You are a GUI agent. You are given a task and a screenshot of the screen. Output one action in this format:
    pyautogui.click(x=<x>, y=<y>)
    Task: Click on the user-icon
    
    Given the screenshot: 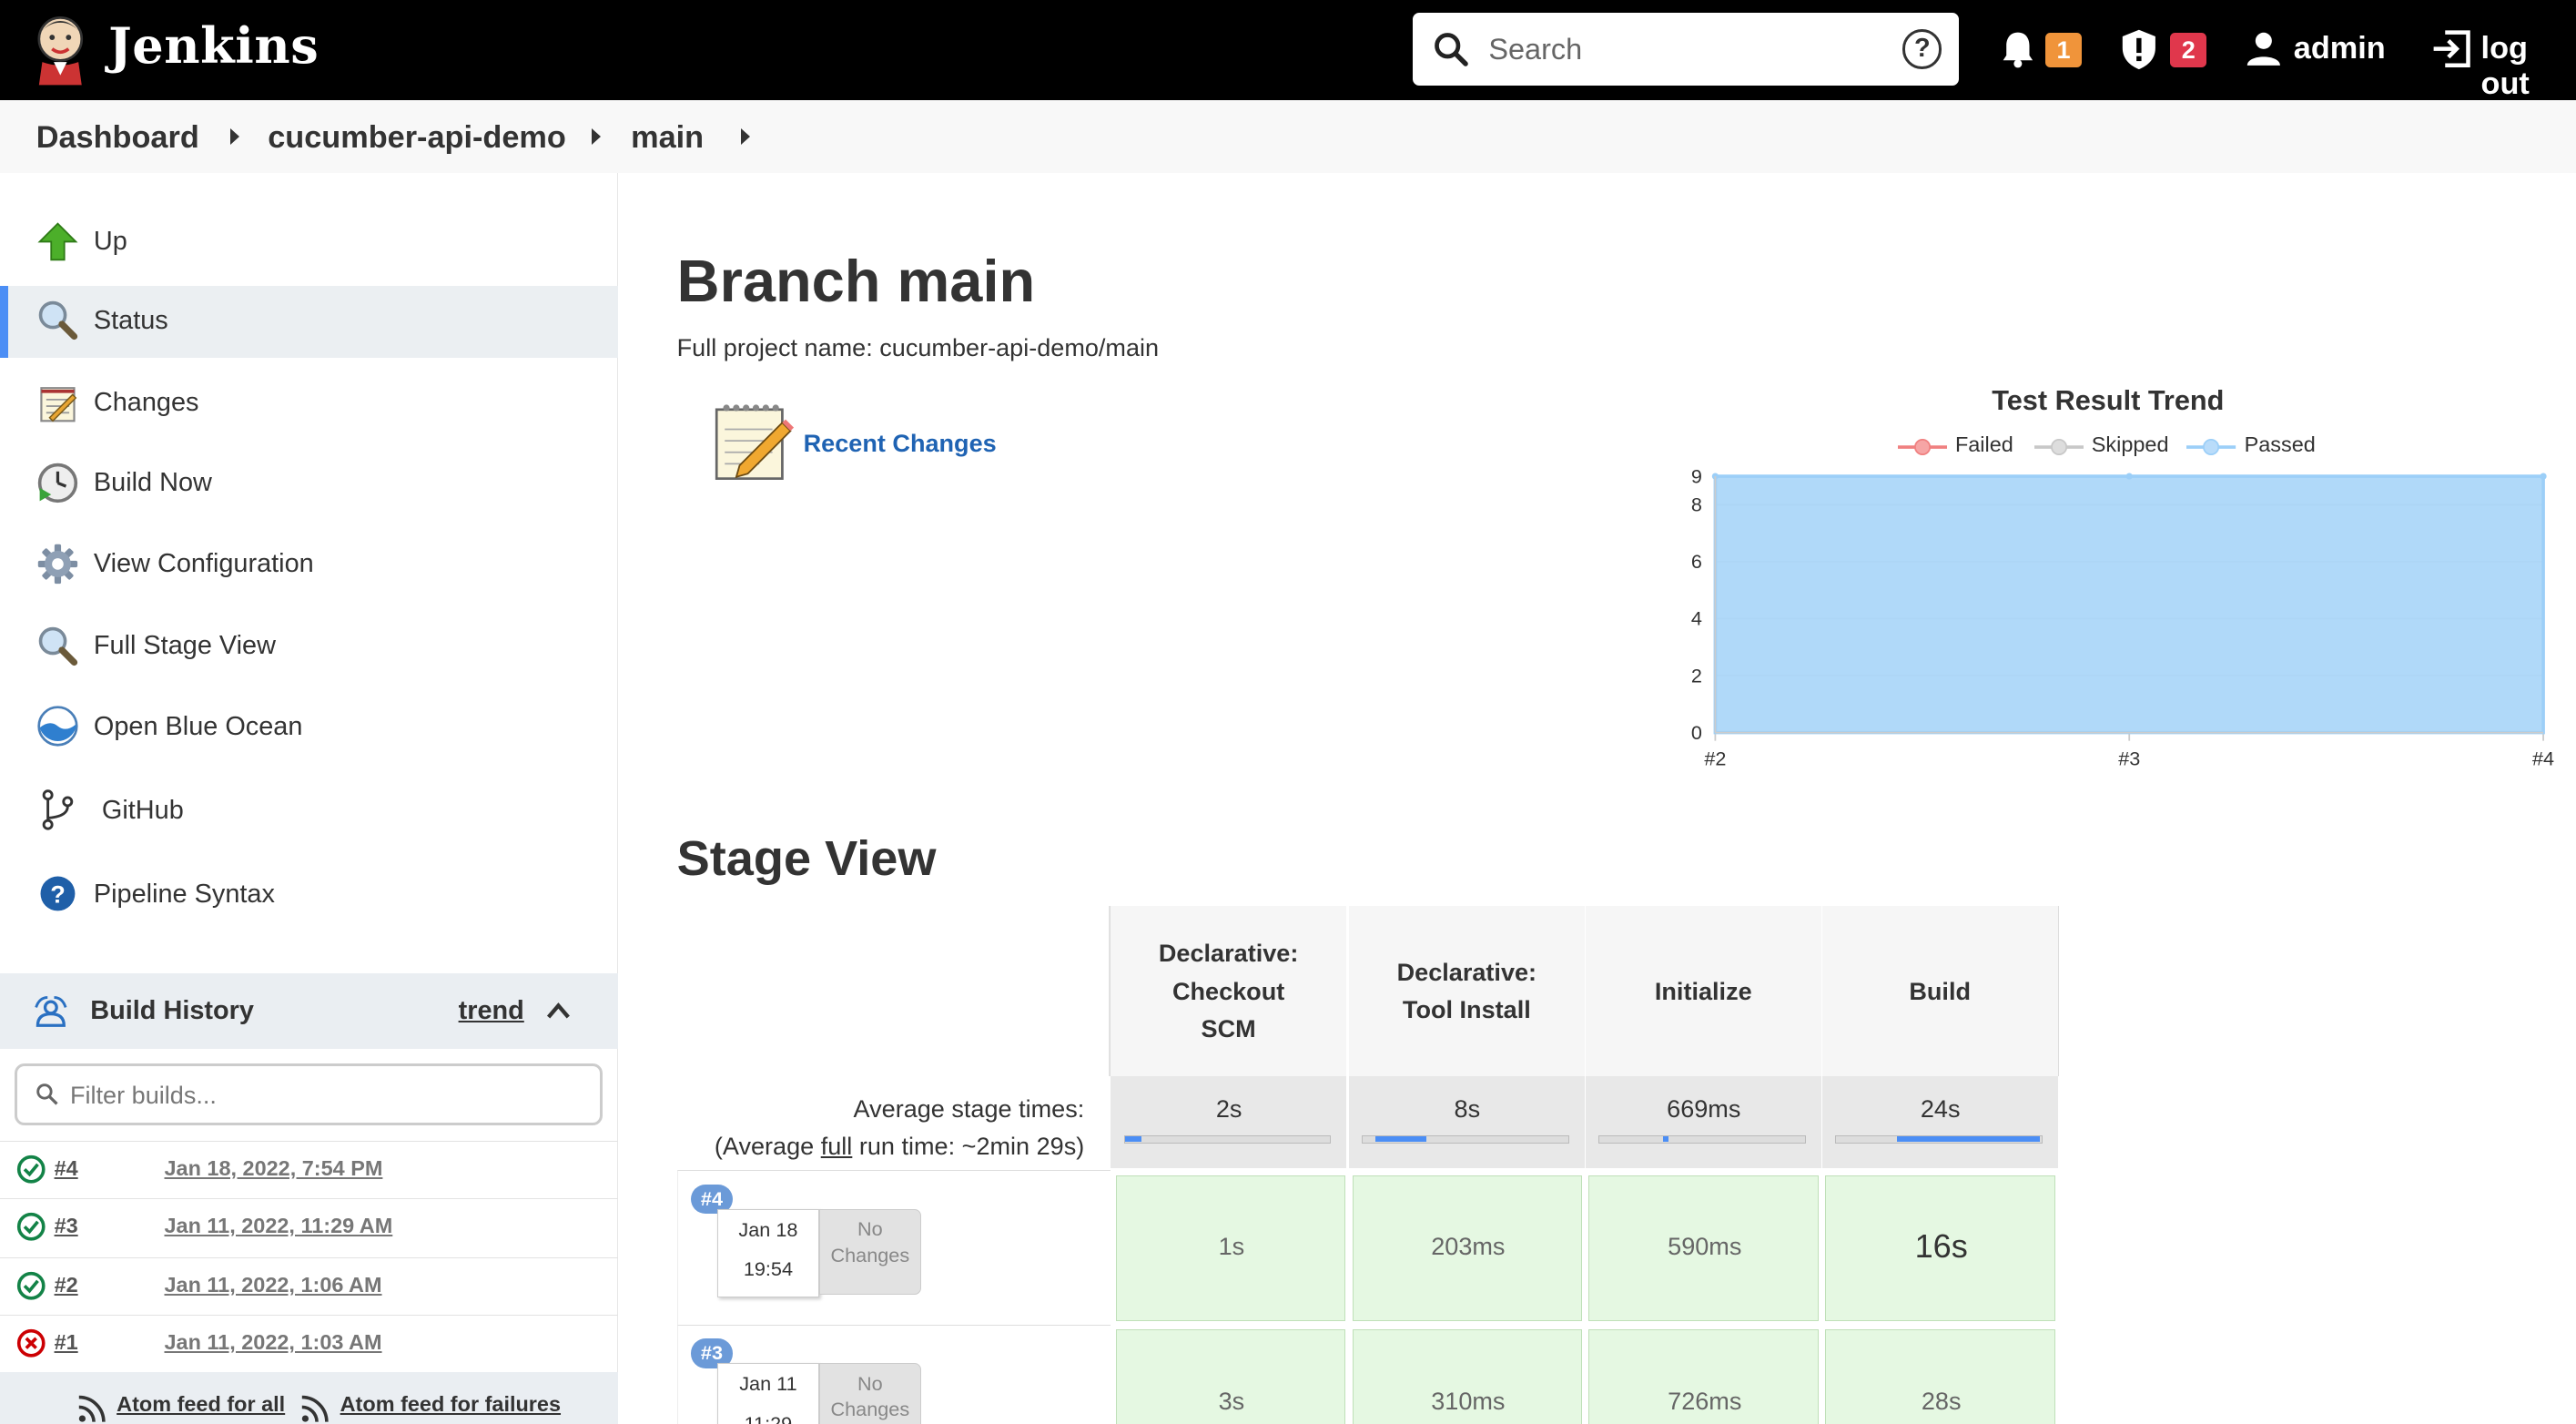 What is the action you would take?
    pyautogui.click(x=2264, y=49)
    